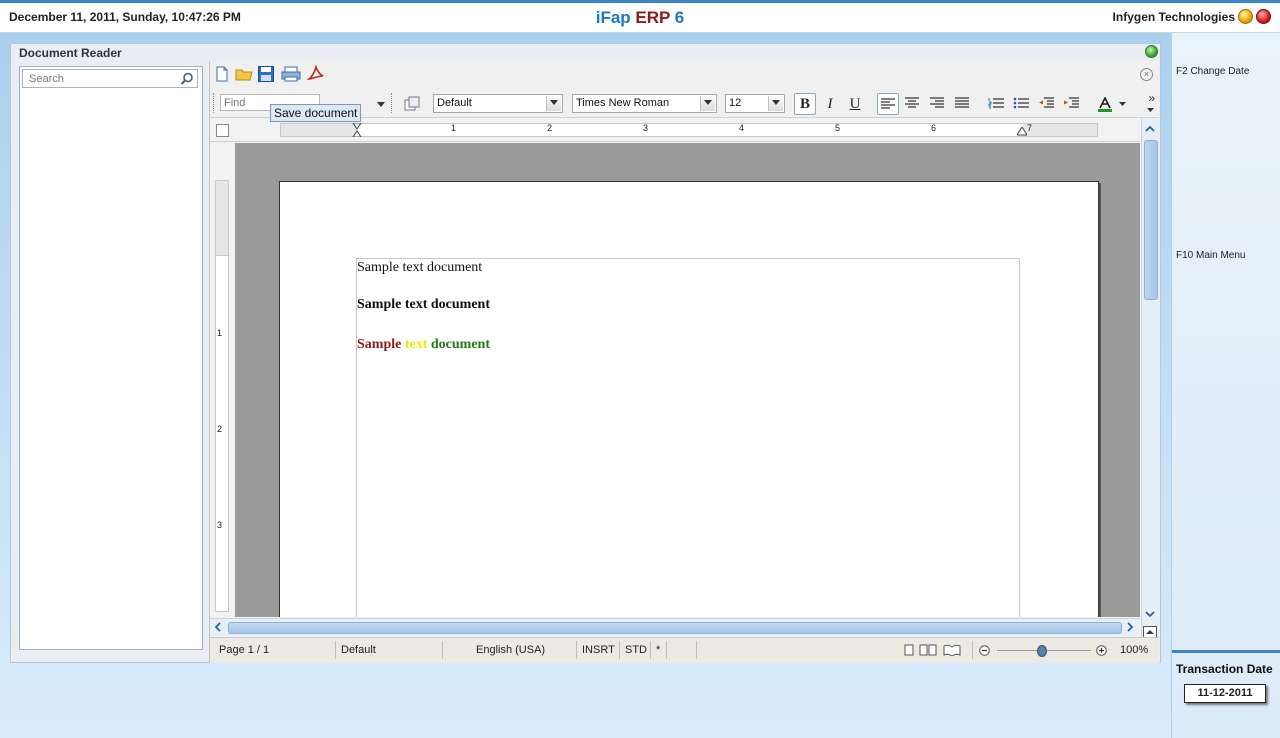  What do you see at coordinates (1146, 74) in the screenshot?
I see `close-document-icon: ×` at bounding box center [1146, 74].